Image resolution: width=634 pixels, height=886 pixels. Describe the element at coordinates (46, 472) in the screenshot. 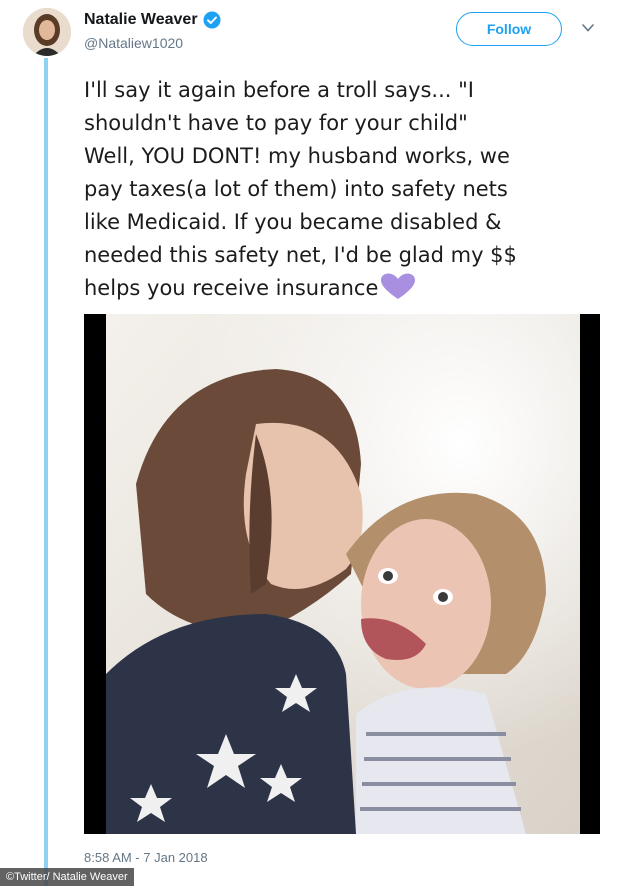

I see `thread-line` at that location.